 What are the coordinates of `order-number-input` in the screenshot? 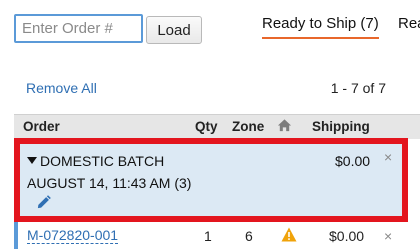 It's located at (78, 28).